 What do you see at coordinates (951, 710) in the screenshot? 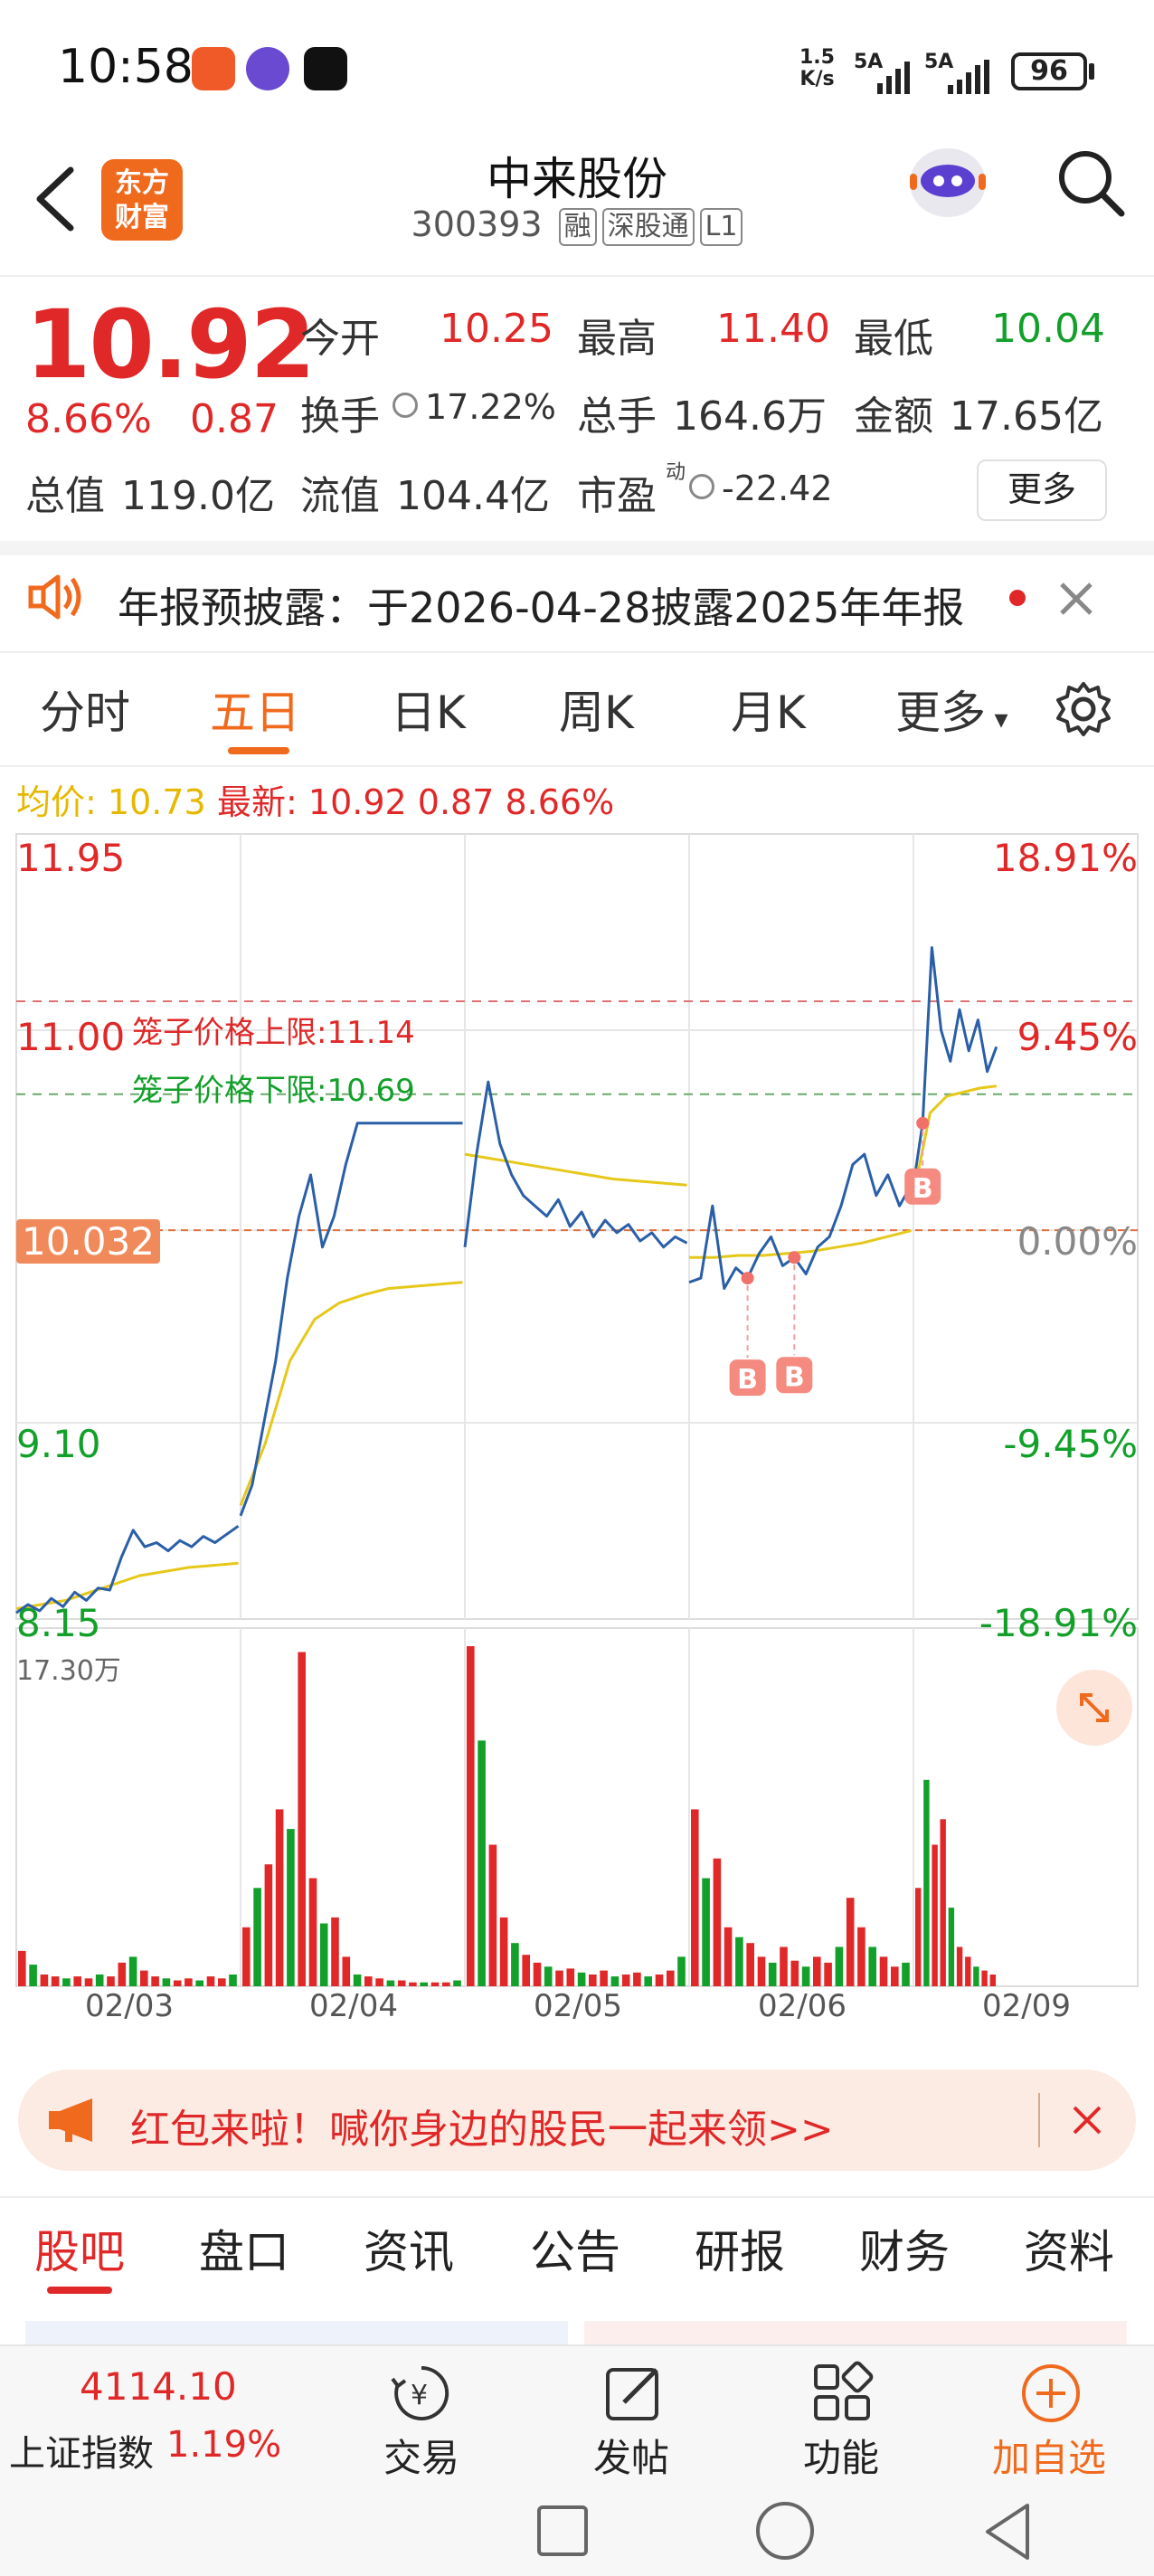
I see `tab-more: 更多 ▾` at bounding box center [951, 710].